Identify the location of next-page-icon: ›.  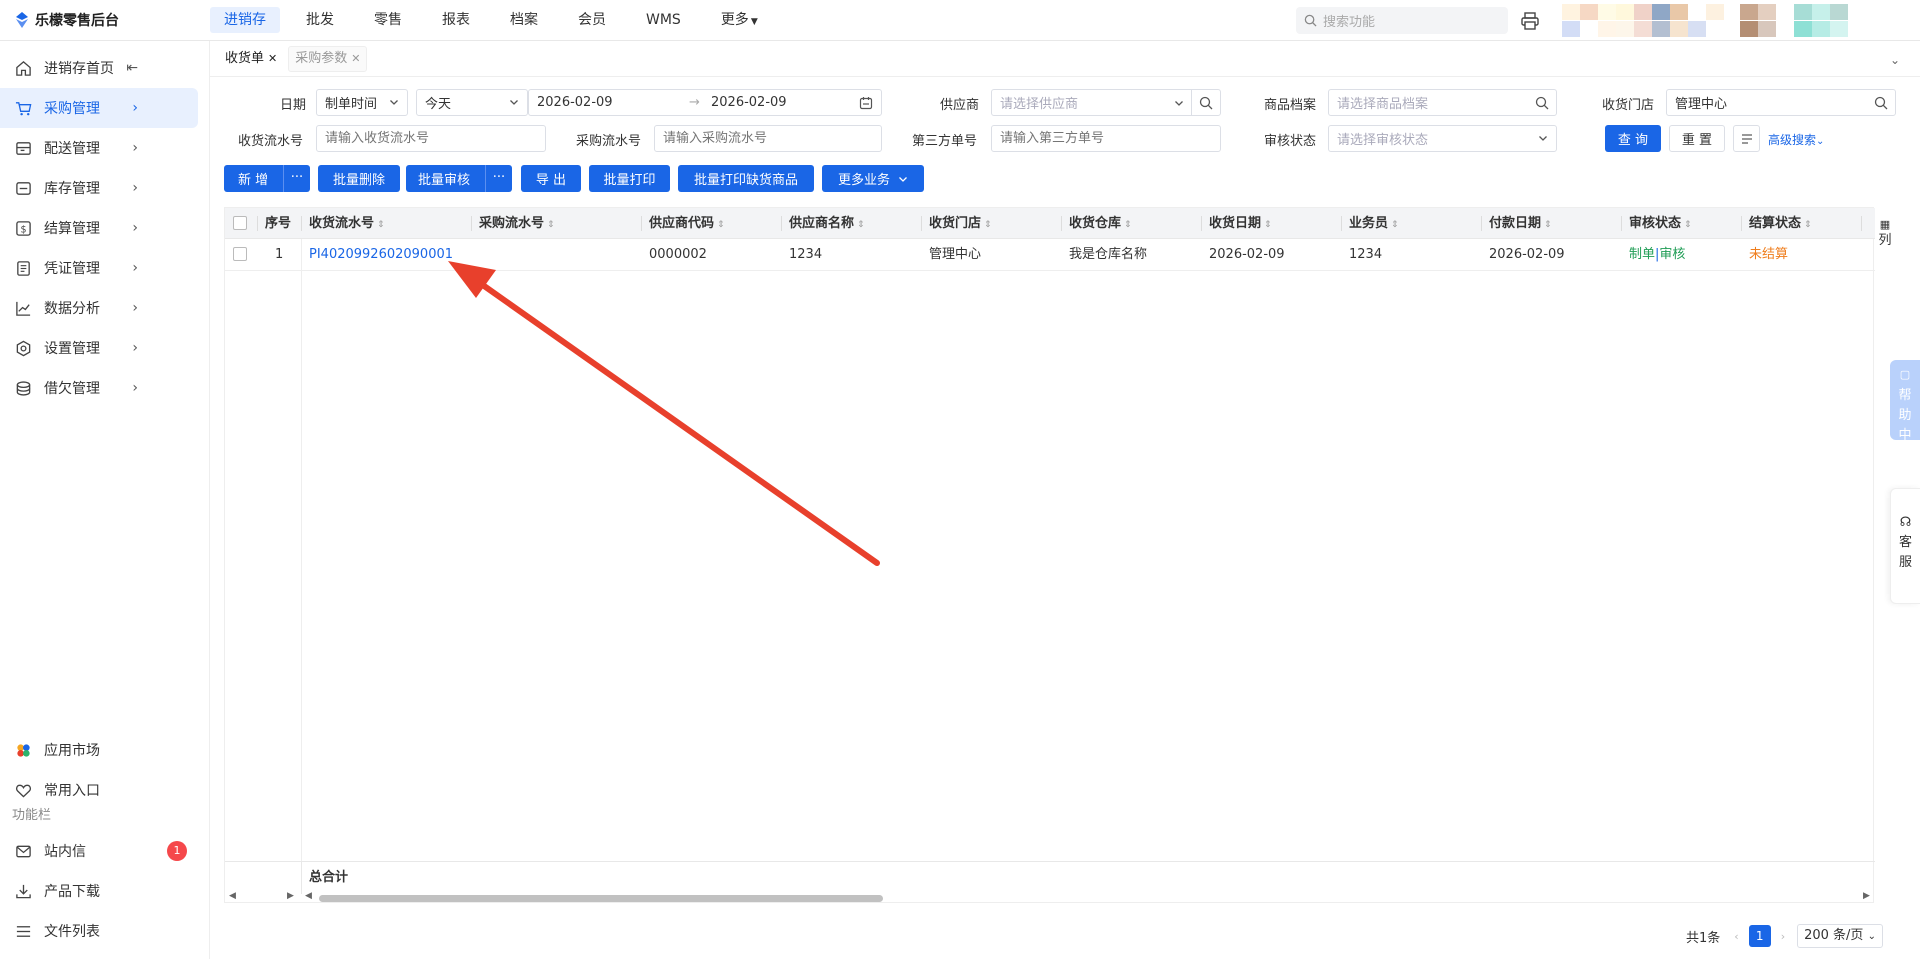
(1783, 936).